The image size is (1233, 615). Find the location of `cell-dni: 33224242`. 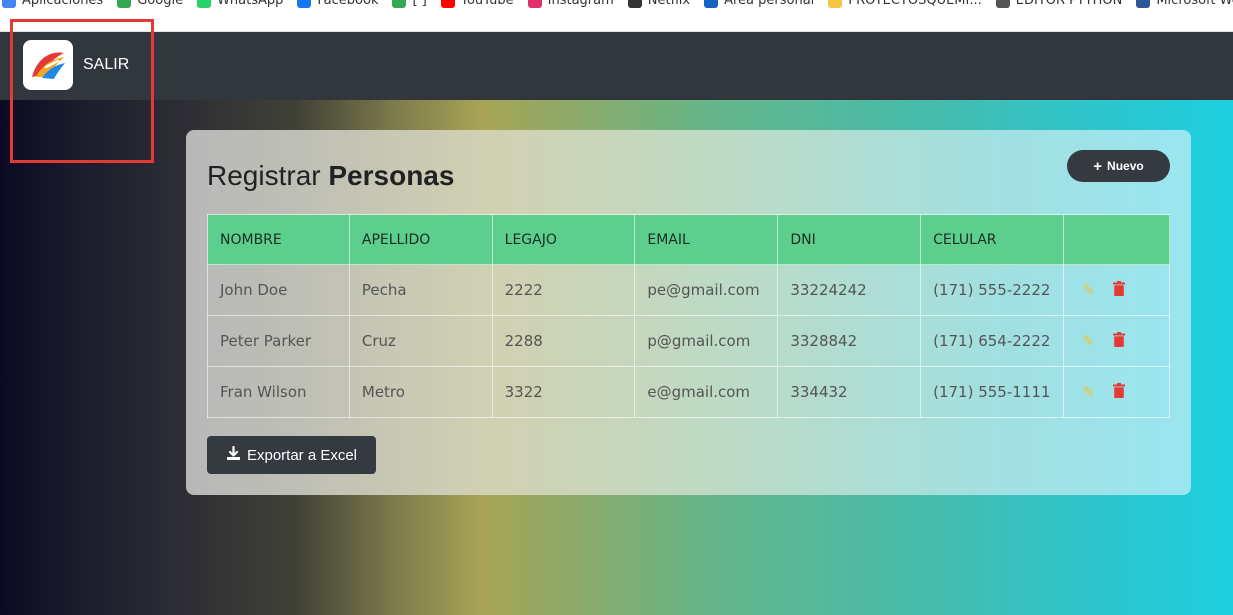

cell-dni: 33224242 is located at coordinates (849, 290).